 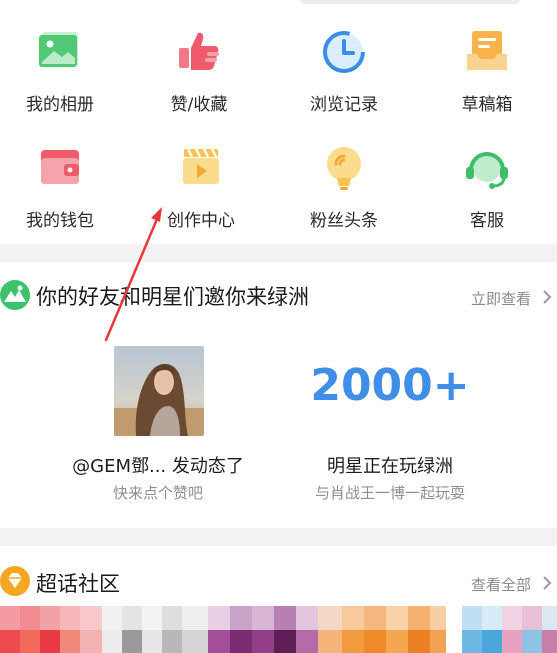 What do you see at coordinates (390, 385) in the screenshot?
I see `star-count: 2000+` at bounding box center [390, 385].